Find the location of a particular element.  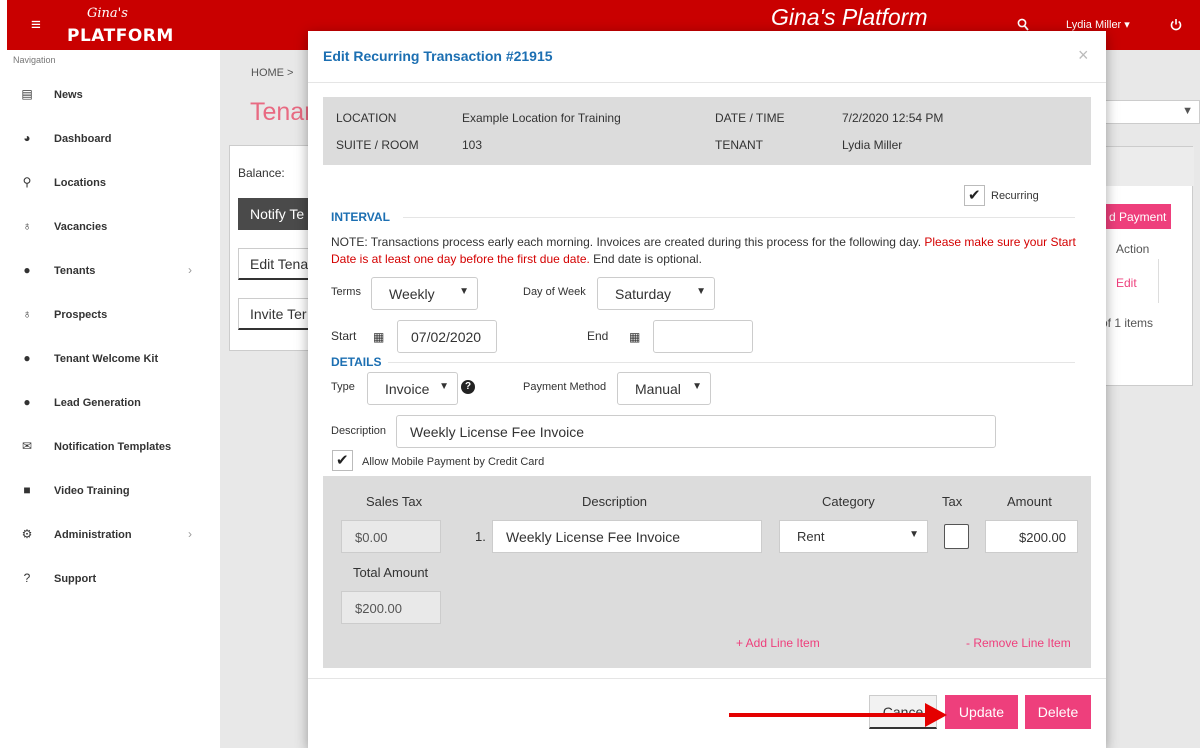

sidebar-item-vacancies: ♁ Vacancies is located at coordinates (110, 227).